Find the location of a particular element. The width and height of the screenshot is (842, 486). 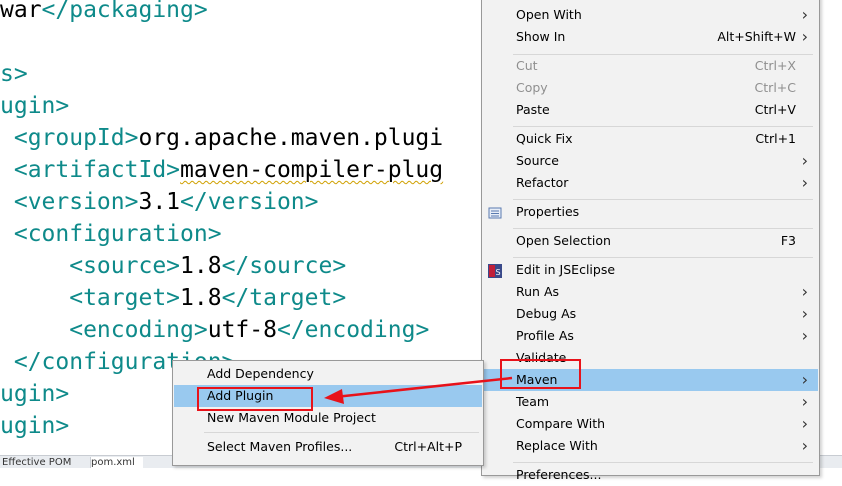

menu-item-label: Run As is located at coordinates (538, 291).